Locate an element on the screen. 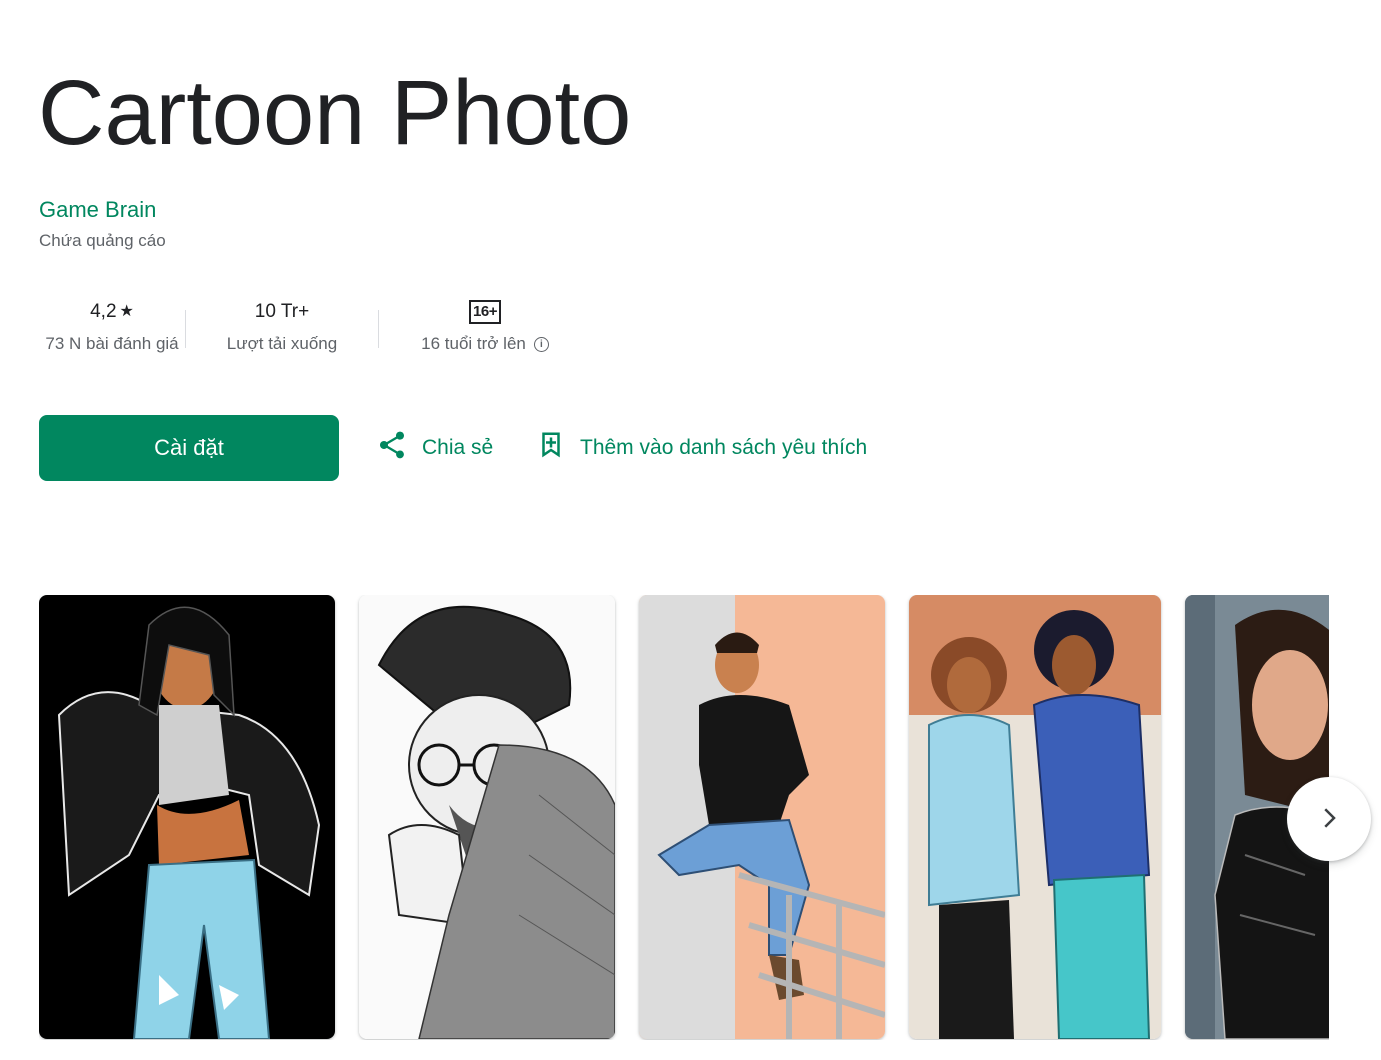 The width and height of the screenshot is (1381, 1060). chevron-right-icon is located at coordinates (1329, 819).